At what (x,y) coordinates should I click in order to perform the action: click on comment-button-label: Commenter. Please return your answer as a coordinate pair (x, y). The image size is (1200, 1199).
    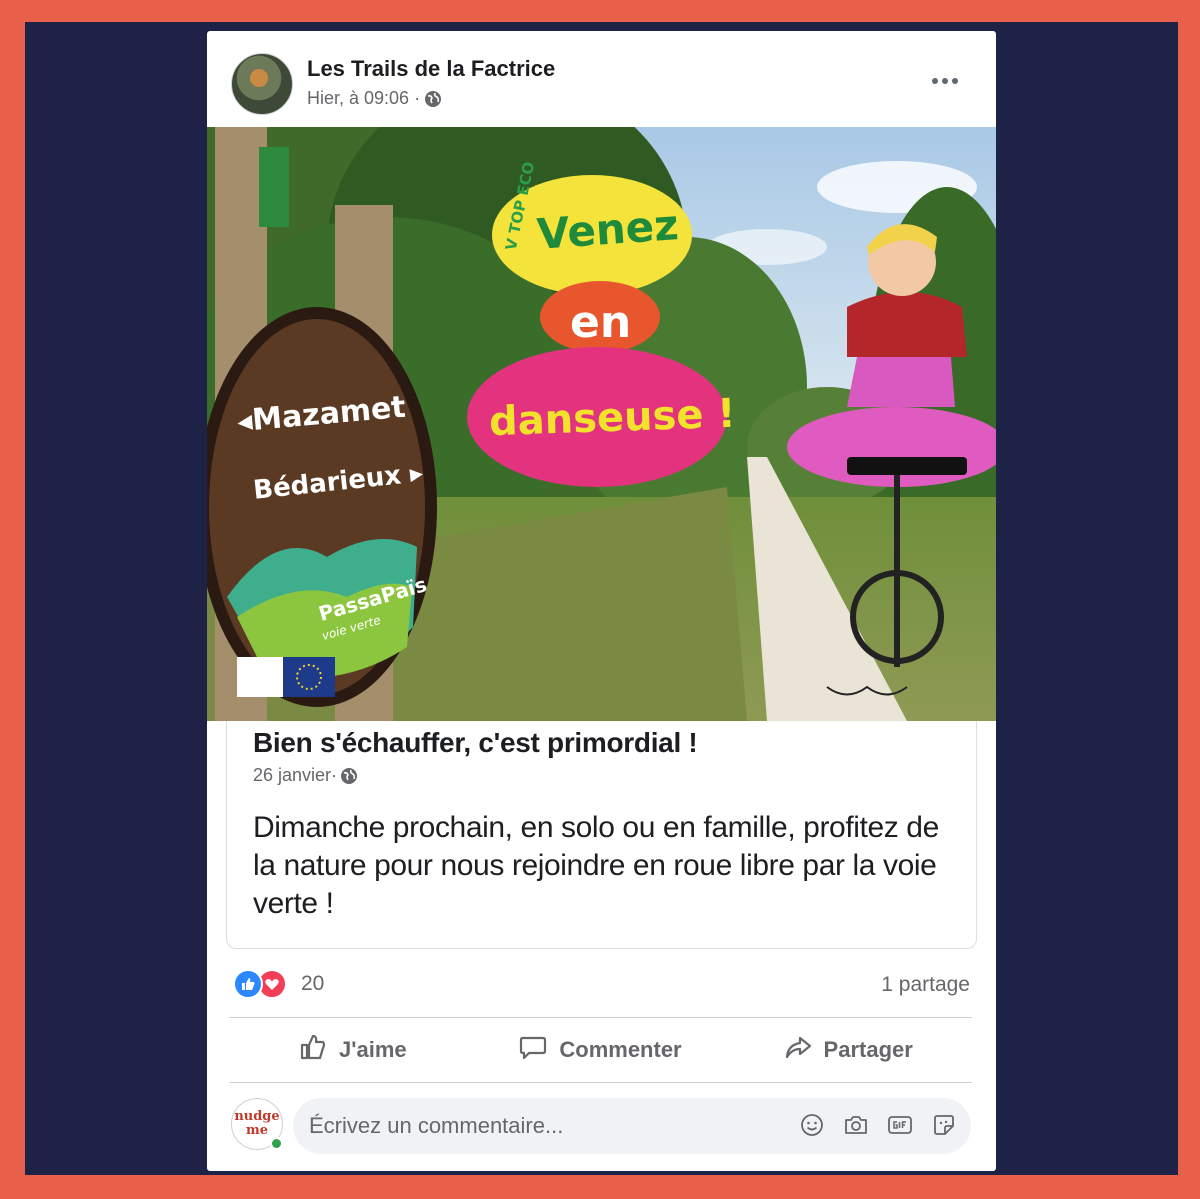
    Looking at the image, I should click on (620, 1049).